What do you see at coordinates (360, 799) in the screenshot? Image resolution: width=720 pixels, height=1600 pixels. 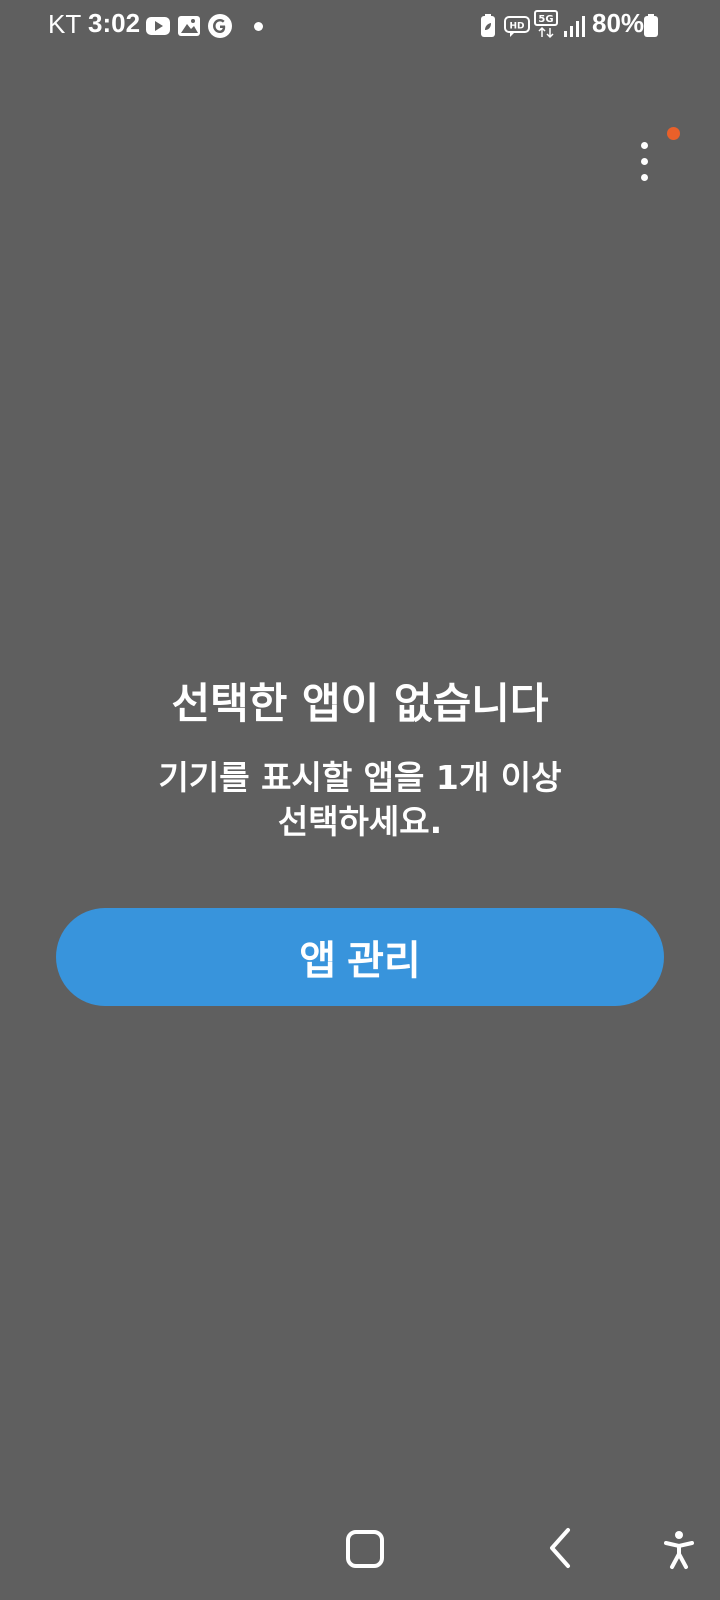 I see `empty-state-description: 기기를 표시할 앱을 1개 이상 선택하세요.` at bounding box center [360, 799].